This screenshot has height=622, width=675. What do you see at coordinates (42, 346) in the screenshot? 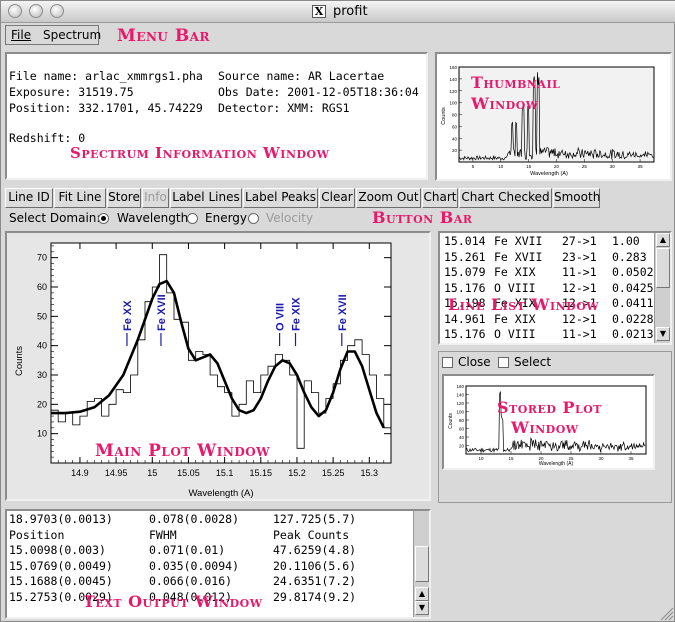
I see `y-tick-label: 40` at bounding box center [42, 346].